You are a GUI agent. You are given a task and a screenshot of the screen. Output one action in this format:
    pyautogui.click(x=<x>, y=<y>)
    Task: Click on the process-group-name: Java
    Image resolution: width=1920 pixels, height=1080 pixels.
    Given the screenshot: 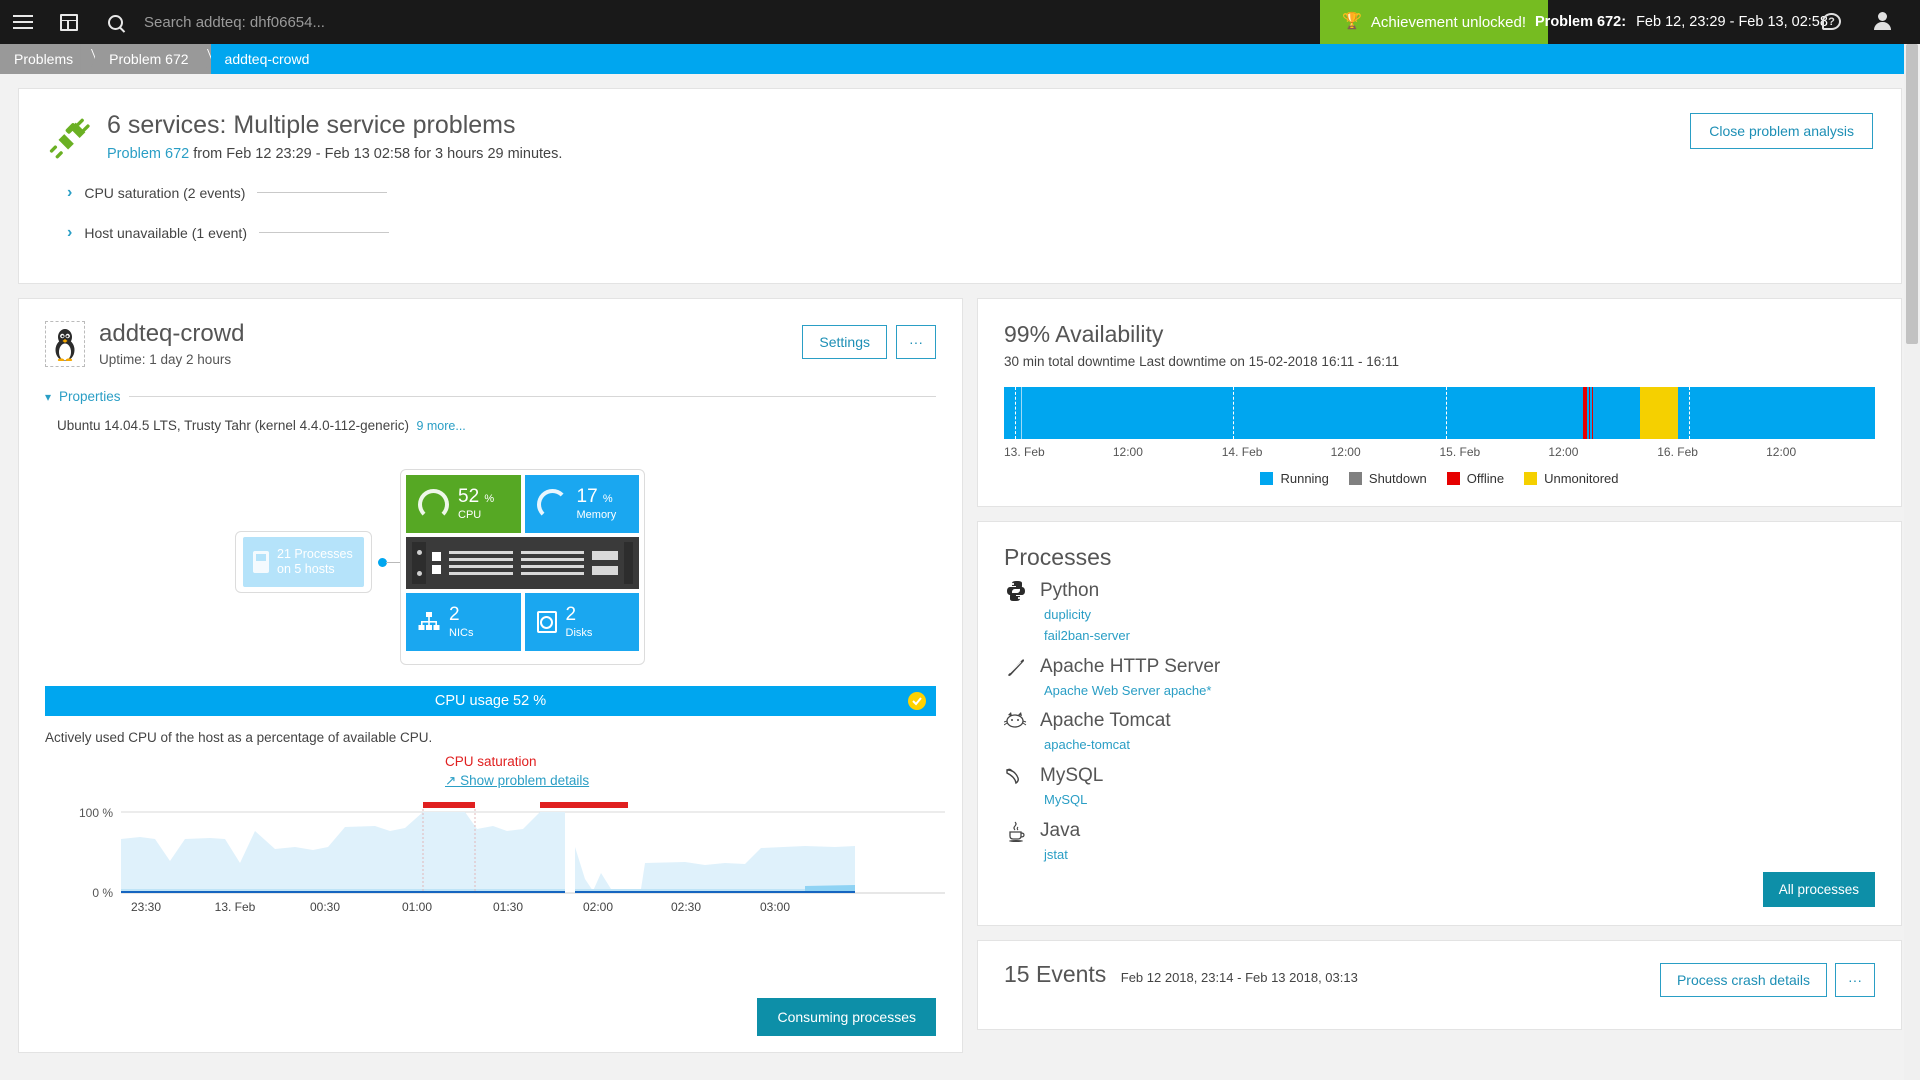 What is the action you would take?
    pyautogui.click(x=1060, y=830)
    